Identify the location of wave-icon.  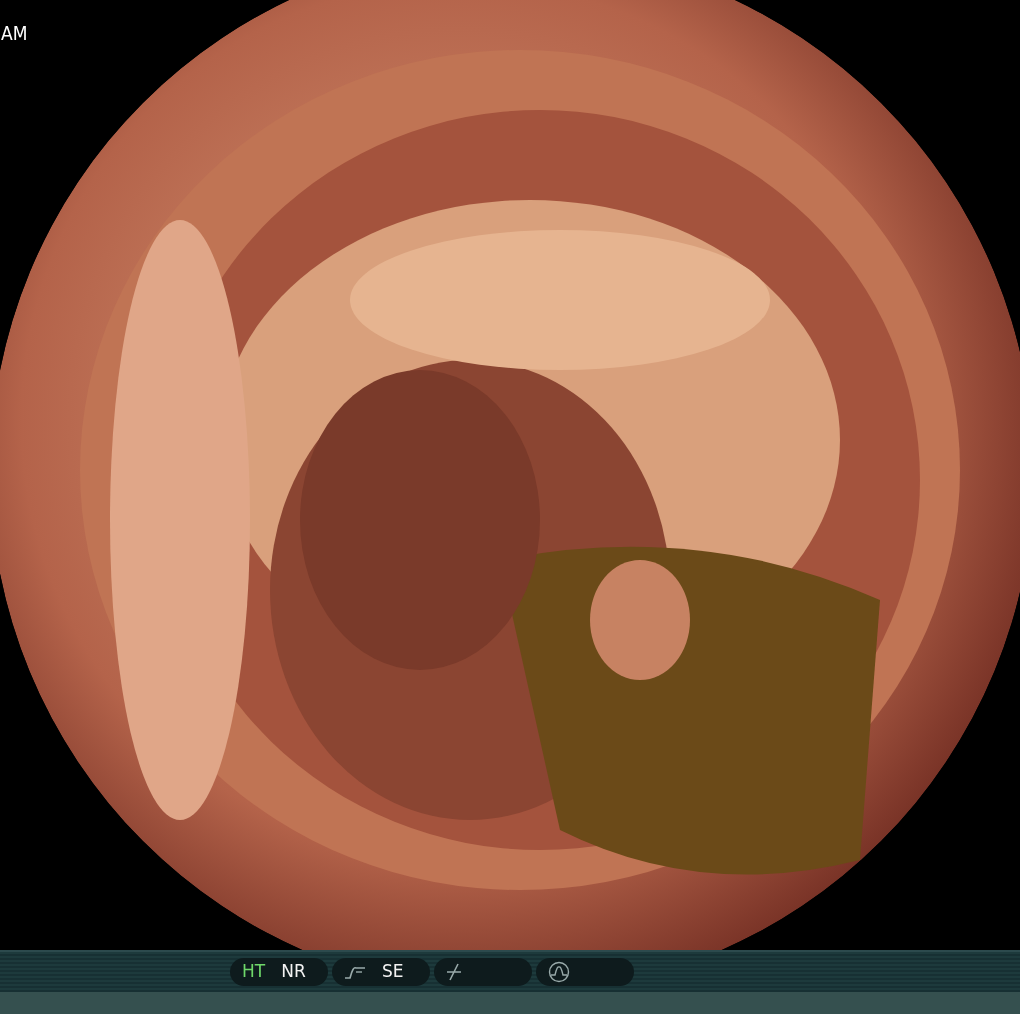
(559, 972).